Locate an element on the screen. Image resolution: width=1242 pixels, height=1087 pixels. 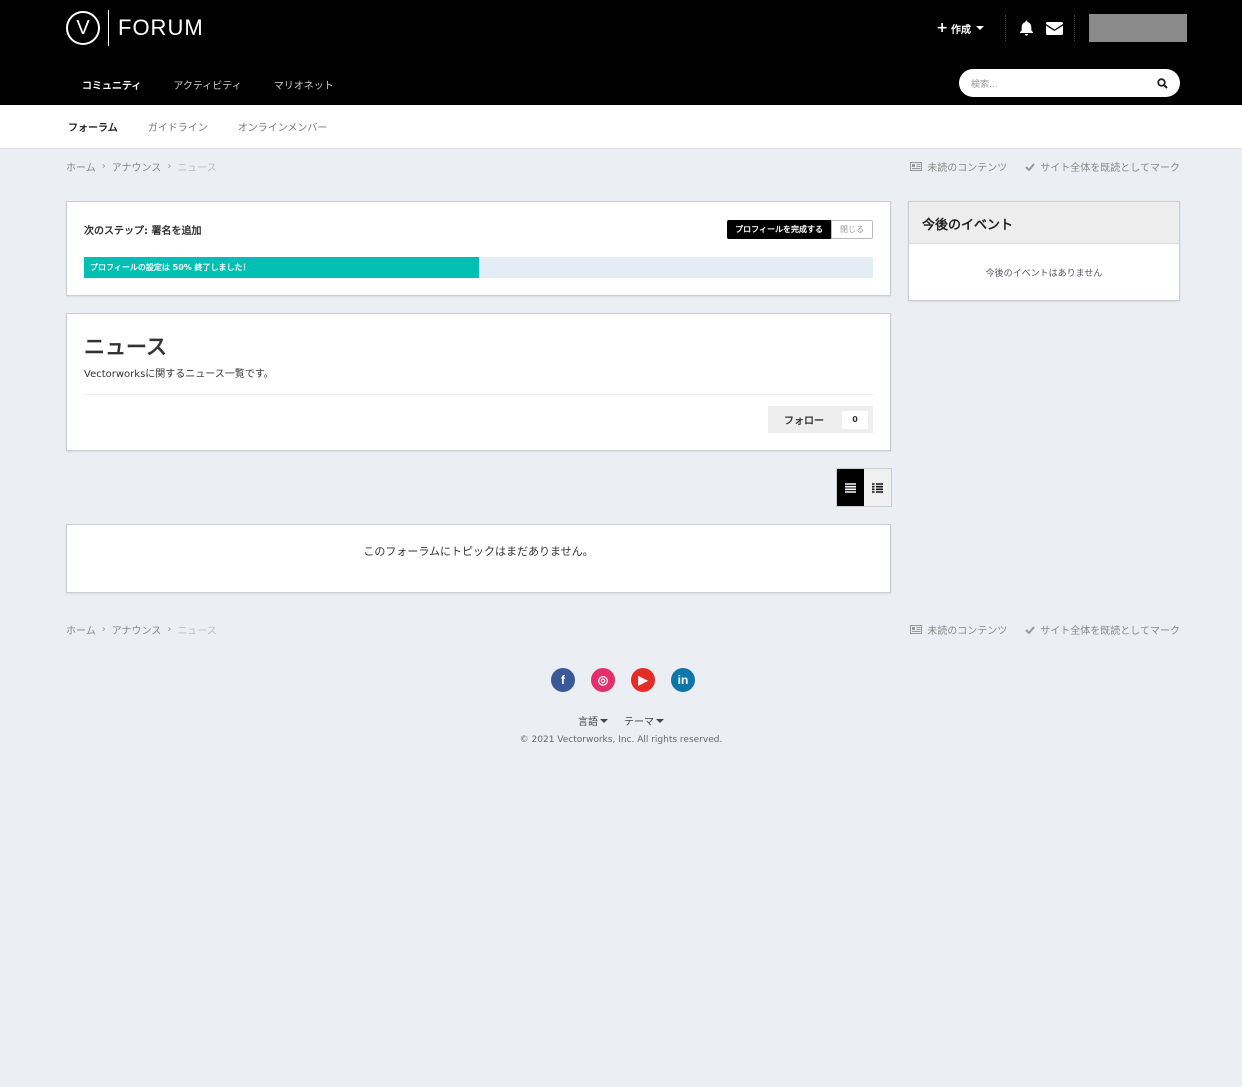
notifications-button is located at coordinates (1026, 28).